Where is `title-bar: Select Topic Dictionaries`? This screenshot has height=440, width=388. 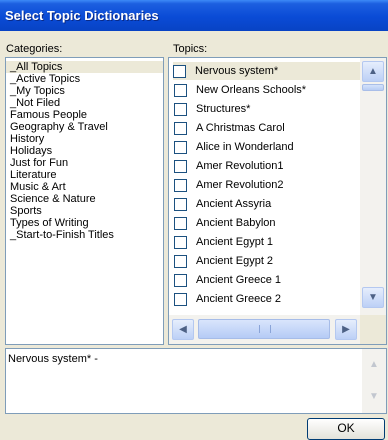
title-bar: Select Topic Dictionaries is located at coordinates (194, 15).